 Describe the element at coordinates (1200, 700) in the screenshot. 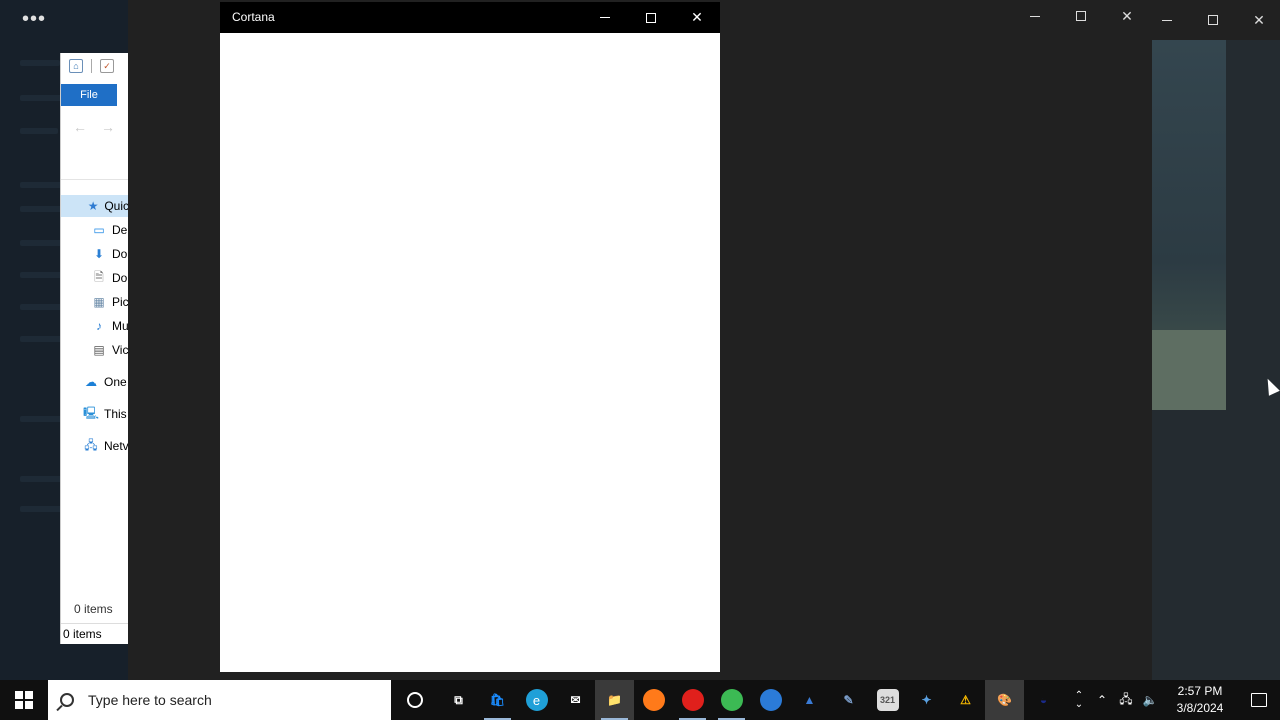

I see `clock: 2:57 PM 3/8/2024` at that location.